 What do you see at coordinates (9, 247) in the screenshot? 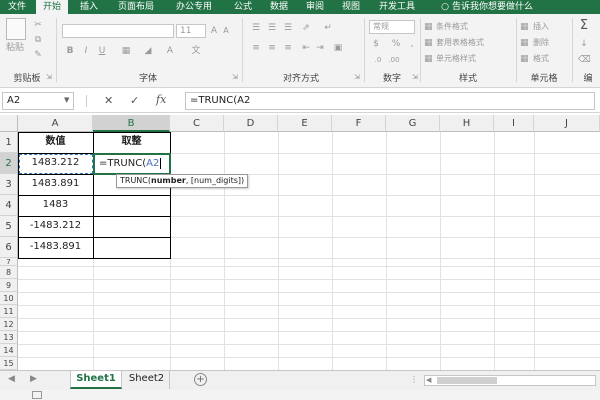
I see `row-header: 6` at bounding box center [9, 247].